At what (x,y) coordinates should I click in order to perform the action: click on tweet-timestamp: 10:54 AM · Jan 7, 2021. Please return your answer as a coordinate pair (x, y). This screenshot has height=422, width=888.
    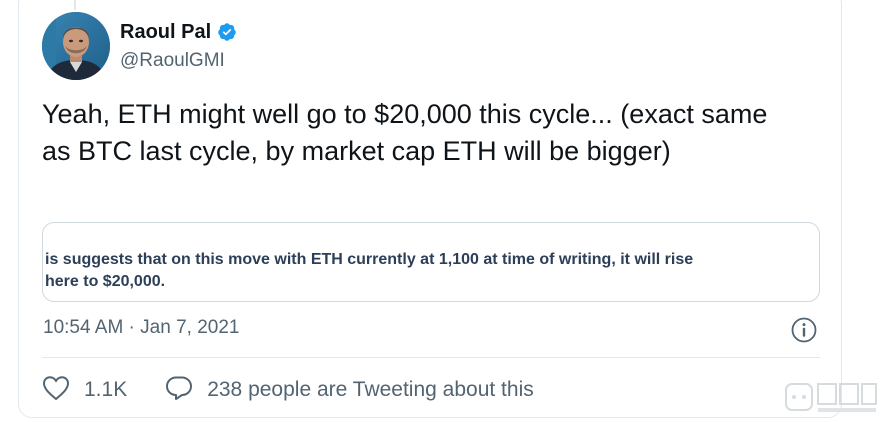
    Looking at the image, I should click on (141, 328).